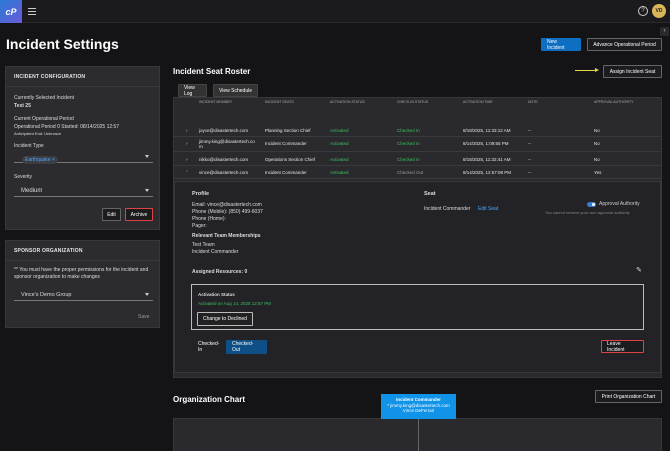  Describe the element at coordinates (227, 205) in the screenshot. I see `profile-email: Email: vince@disastertech.com` at that location.